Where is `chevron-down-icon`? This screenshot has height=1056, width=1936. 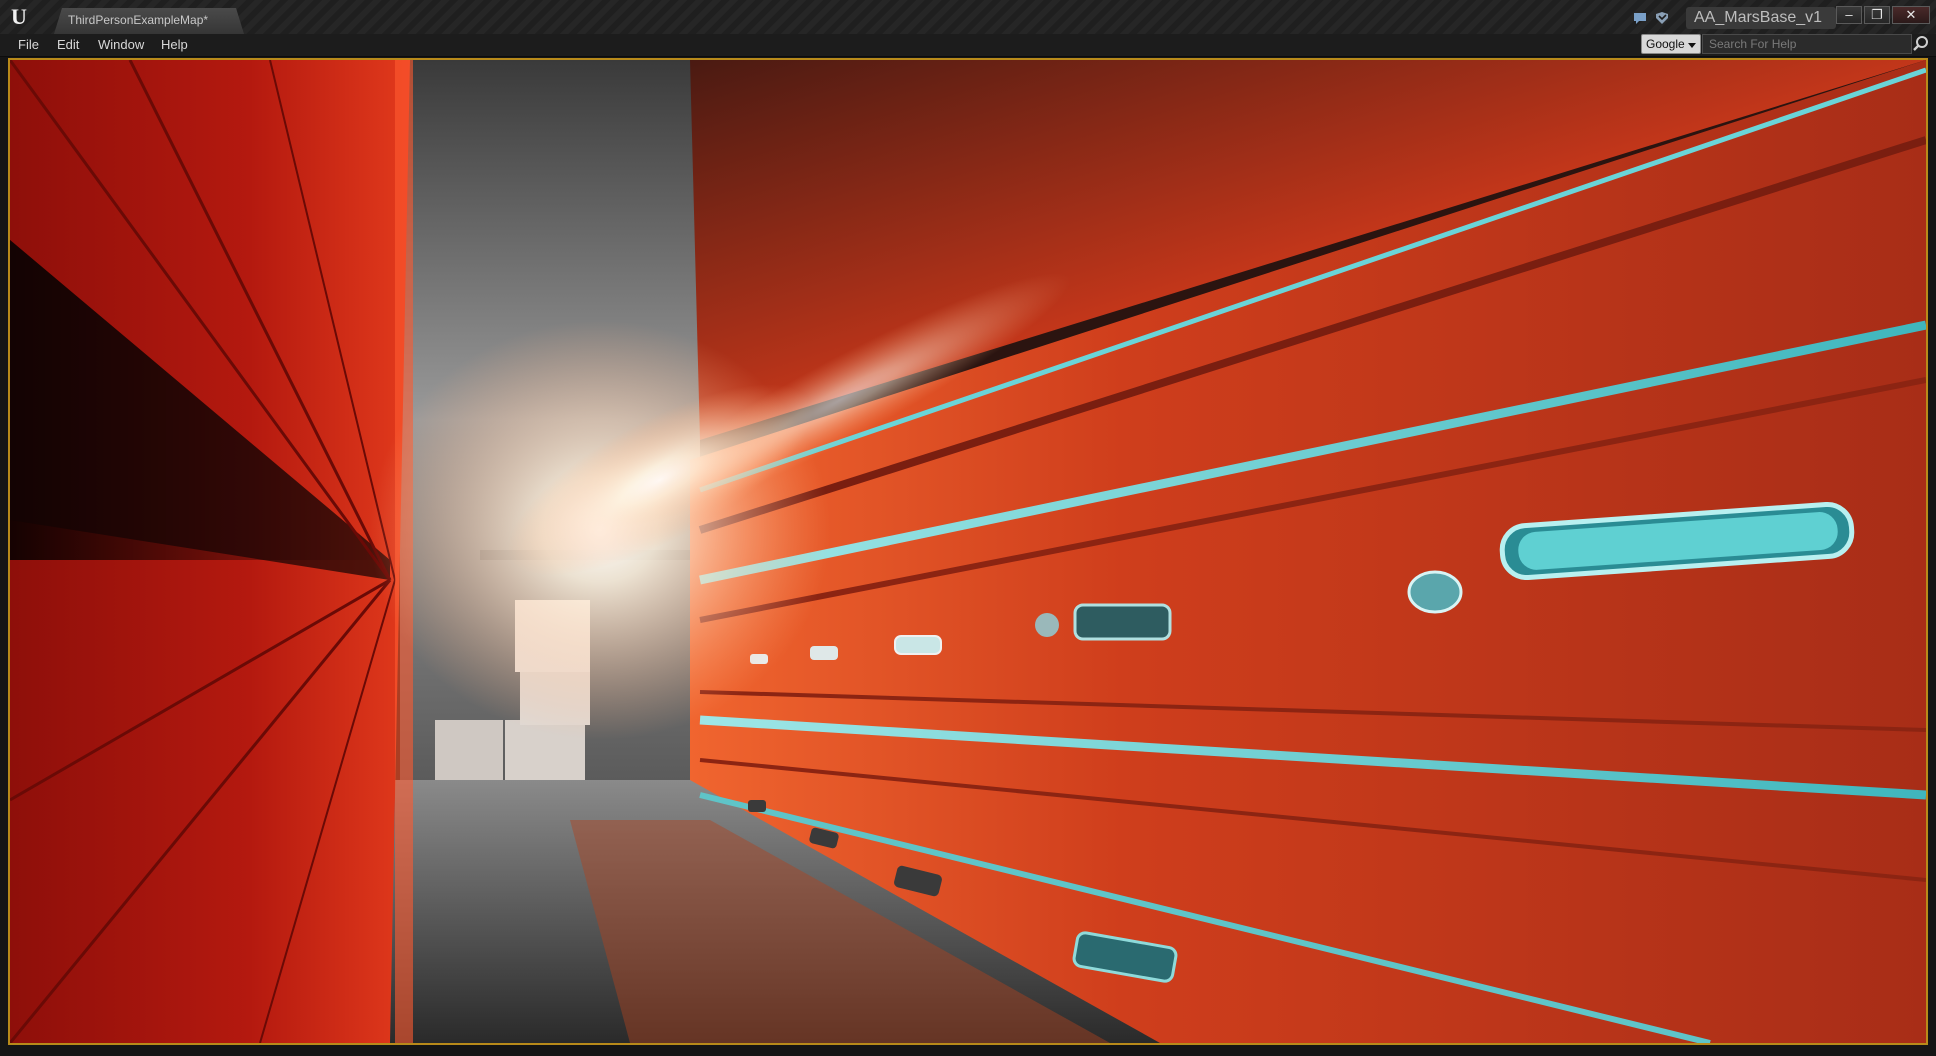 chevron-down-icon is located at coordinates (1692, 45).